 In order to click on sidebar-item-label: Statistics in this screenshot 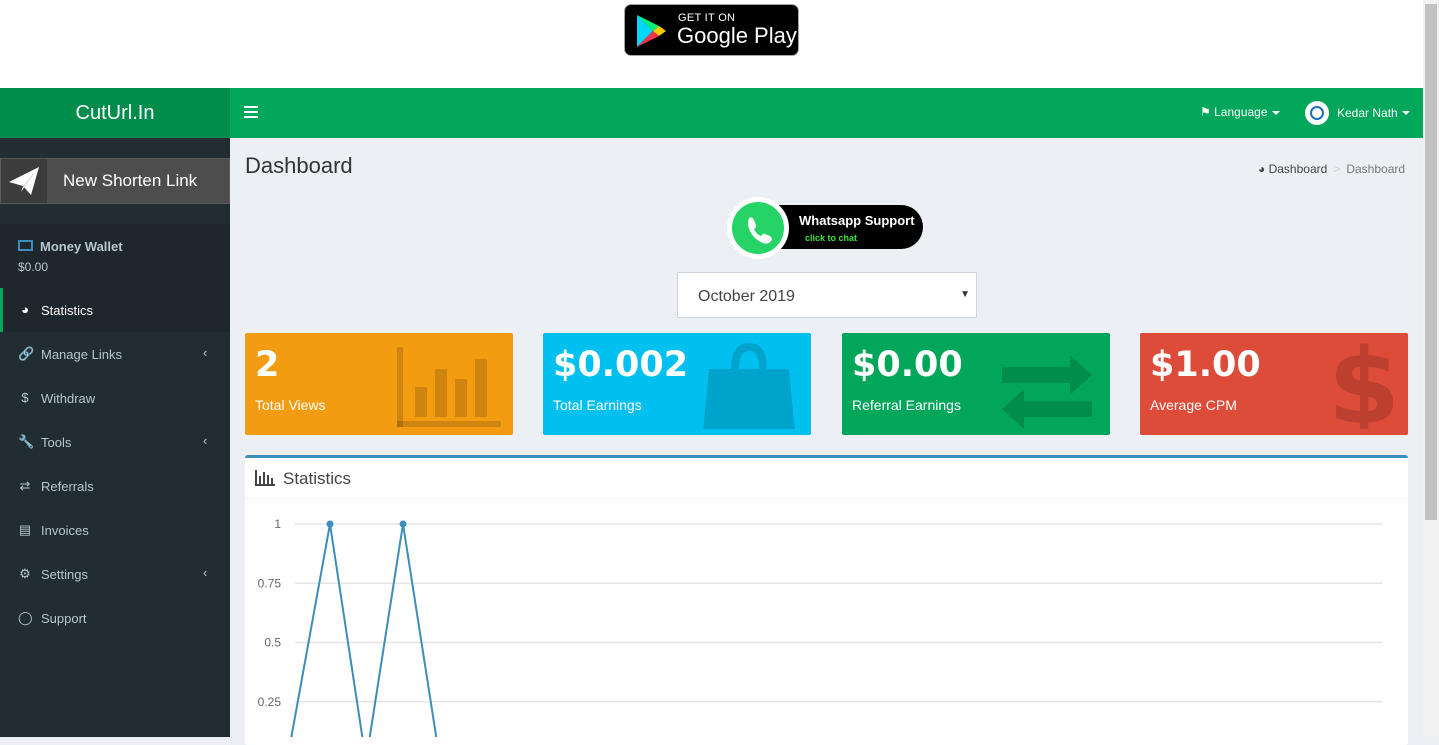, I will do `click(67, 310)`.